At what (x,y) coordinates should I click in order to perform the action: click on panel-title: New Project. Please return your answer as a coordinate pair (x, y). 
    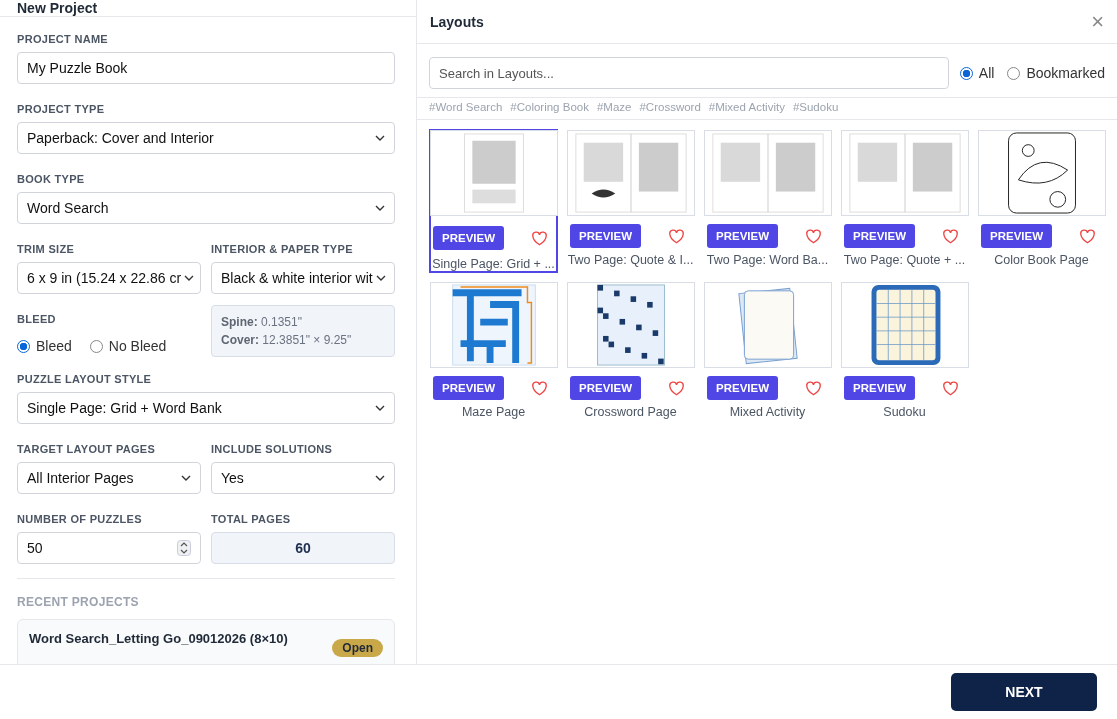
    Looking at the image, I should click on (57, 8).